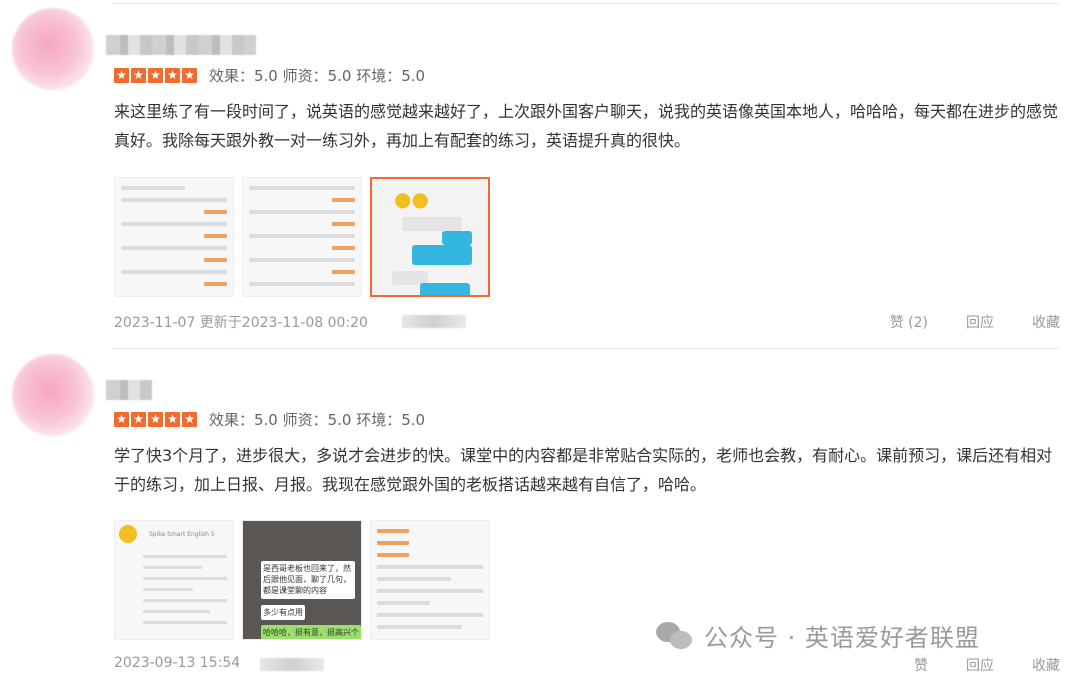 Image resolution: width=1080 pixels, height=680 pixels. What do you see at coordinates (128, 534) in the screenshot?
I see `avatar-icon` at bounding box center [128, 534].